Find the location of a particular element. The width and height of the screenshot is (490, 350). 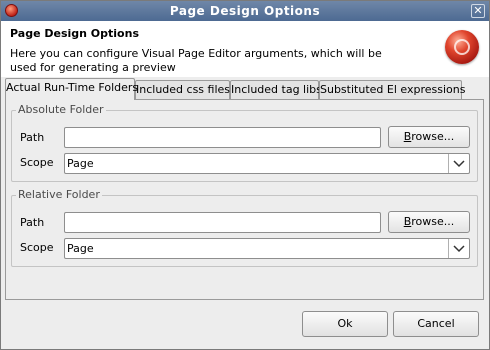

cancel-button: Cancel is located at coordinates (436, 324).